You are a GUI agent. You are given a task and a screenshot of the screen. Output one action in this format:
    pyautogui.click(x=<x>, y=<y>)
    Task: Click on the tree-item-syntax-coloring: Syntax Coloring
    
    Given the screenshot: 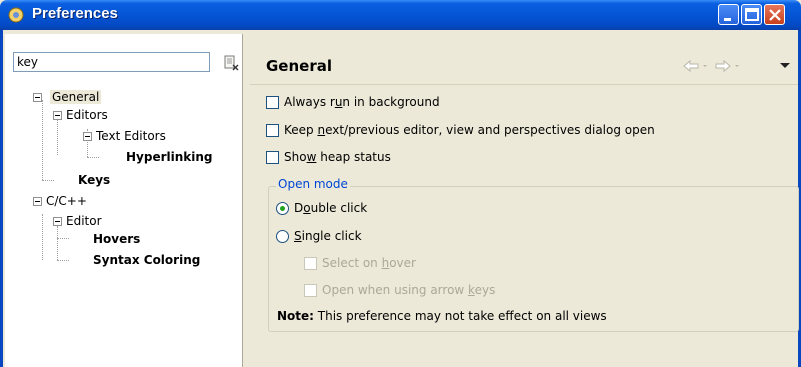 What is the action you would take?
    pyautogui.click(x=146, y=260)
    